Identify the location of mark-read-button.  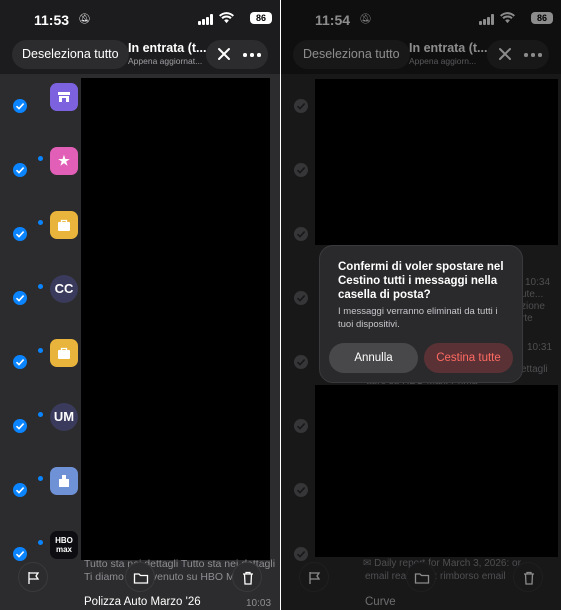
(33, 577).